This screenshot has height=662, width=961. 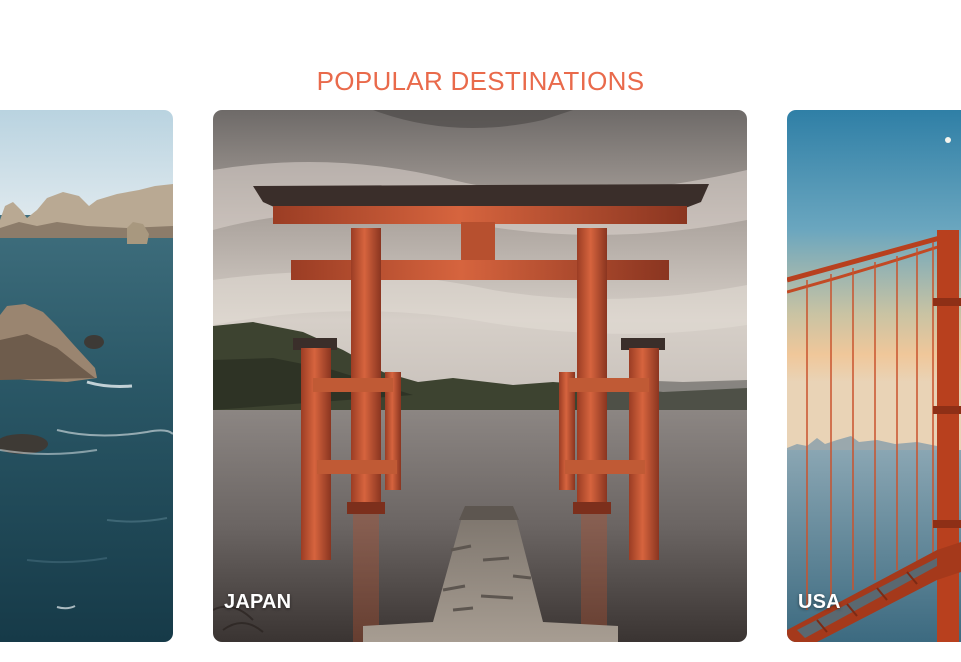 What do you see at coordinates (258, 602) in the screenshot?
I see `destination-label: JAPAN` at bounding box center [258, 602].